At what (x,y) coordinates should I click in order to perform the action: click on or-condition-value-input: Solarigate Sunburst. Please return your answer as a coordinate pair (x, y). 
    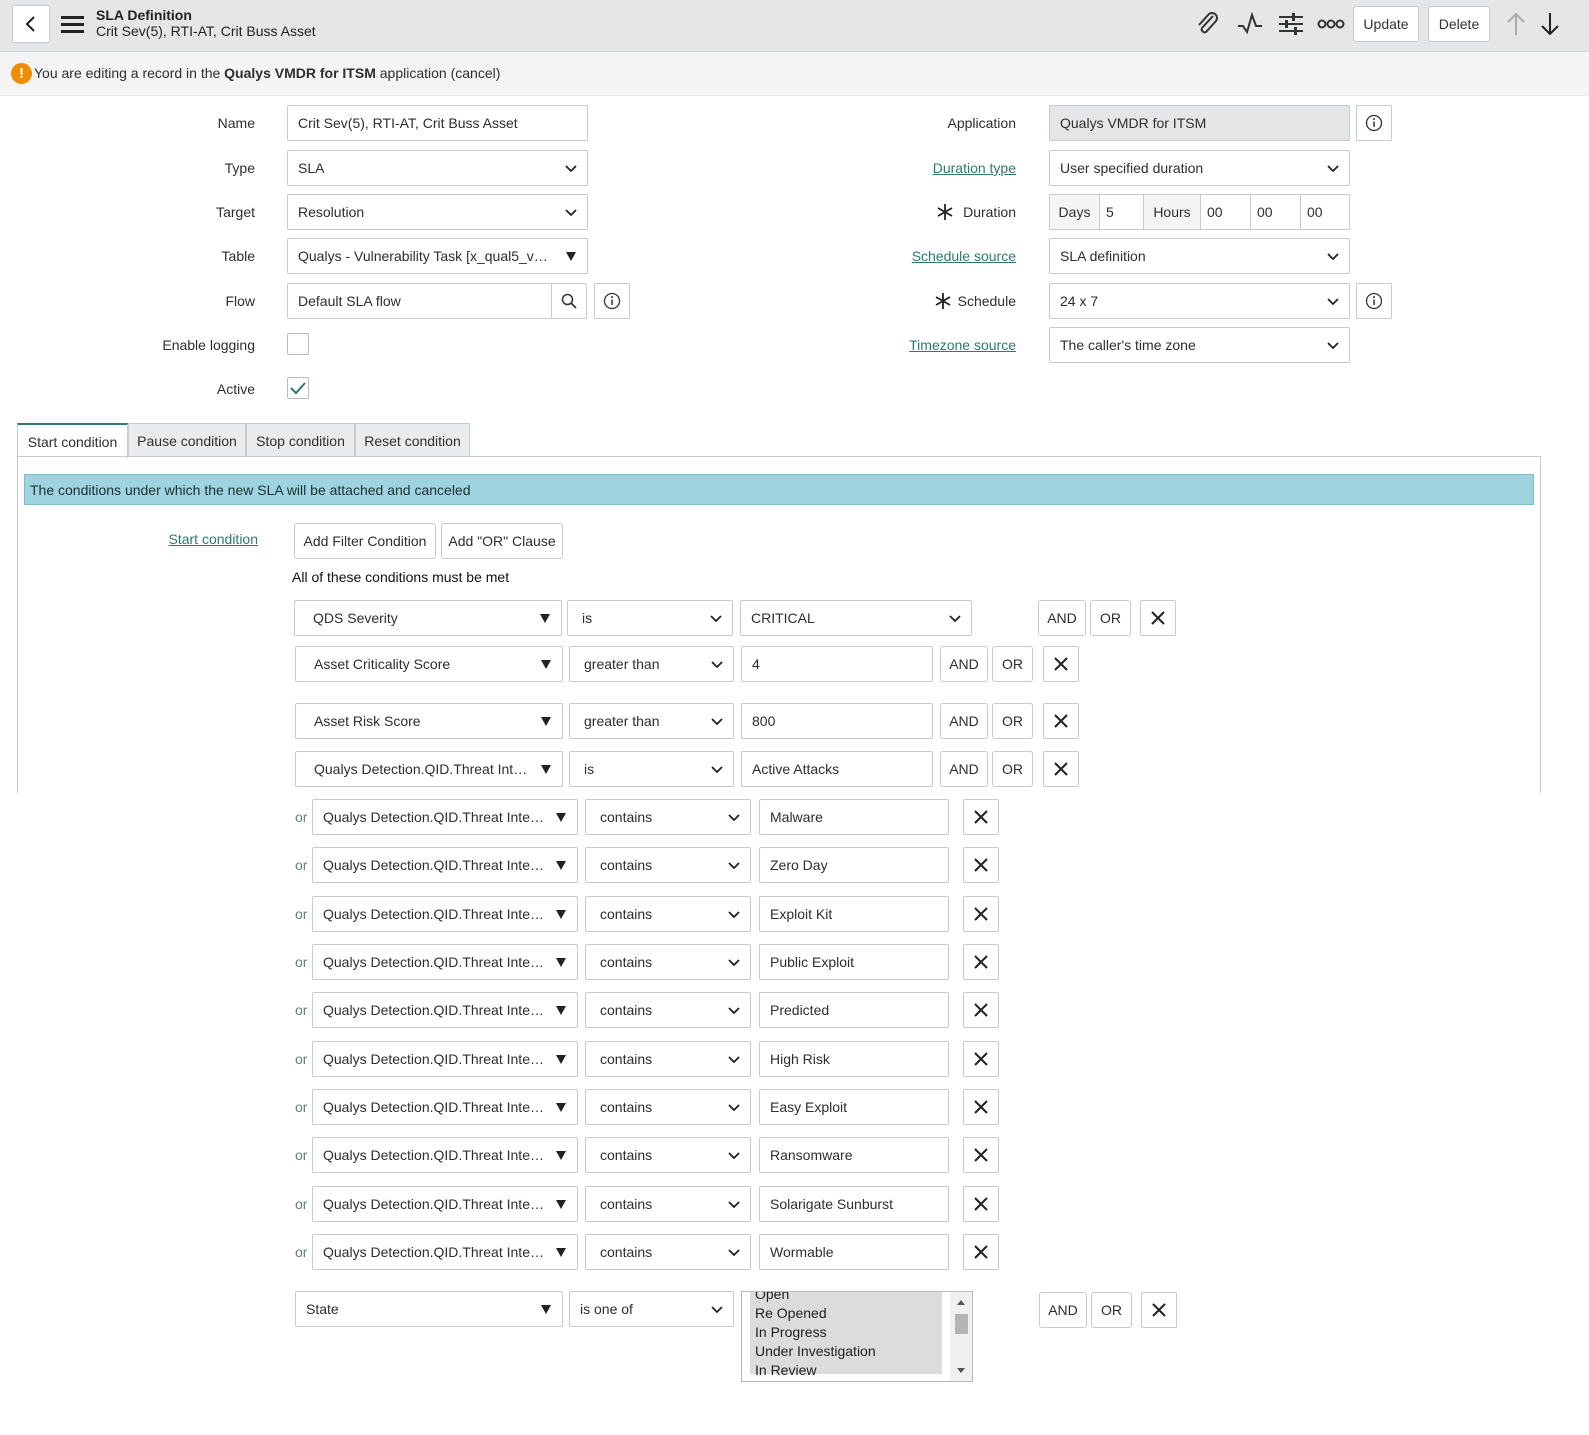
    Looking at the image, I should click on (854, 1204).